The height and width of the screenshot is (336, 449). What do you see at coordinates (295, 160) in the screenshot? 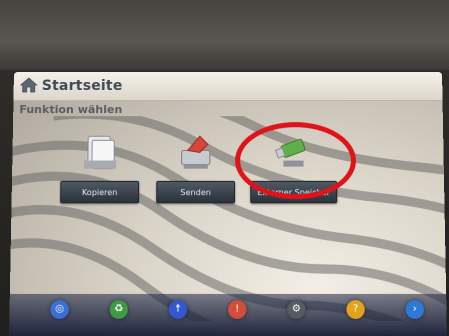
I see `red-highlight-circle` at bounding box center [295, 160].